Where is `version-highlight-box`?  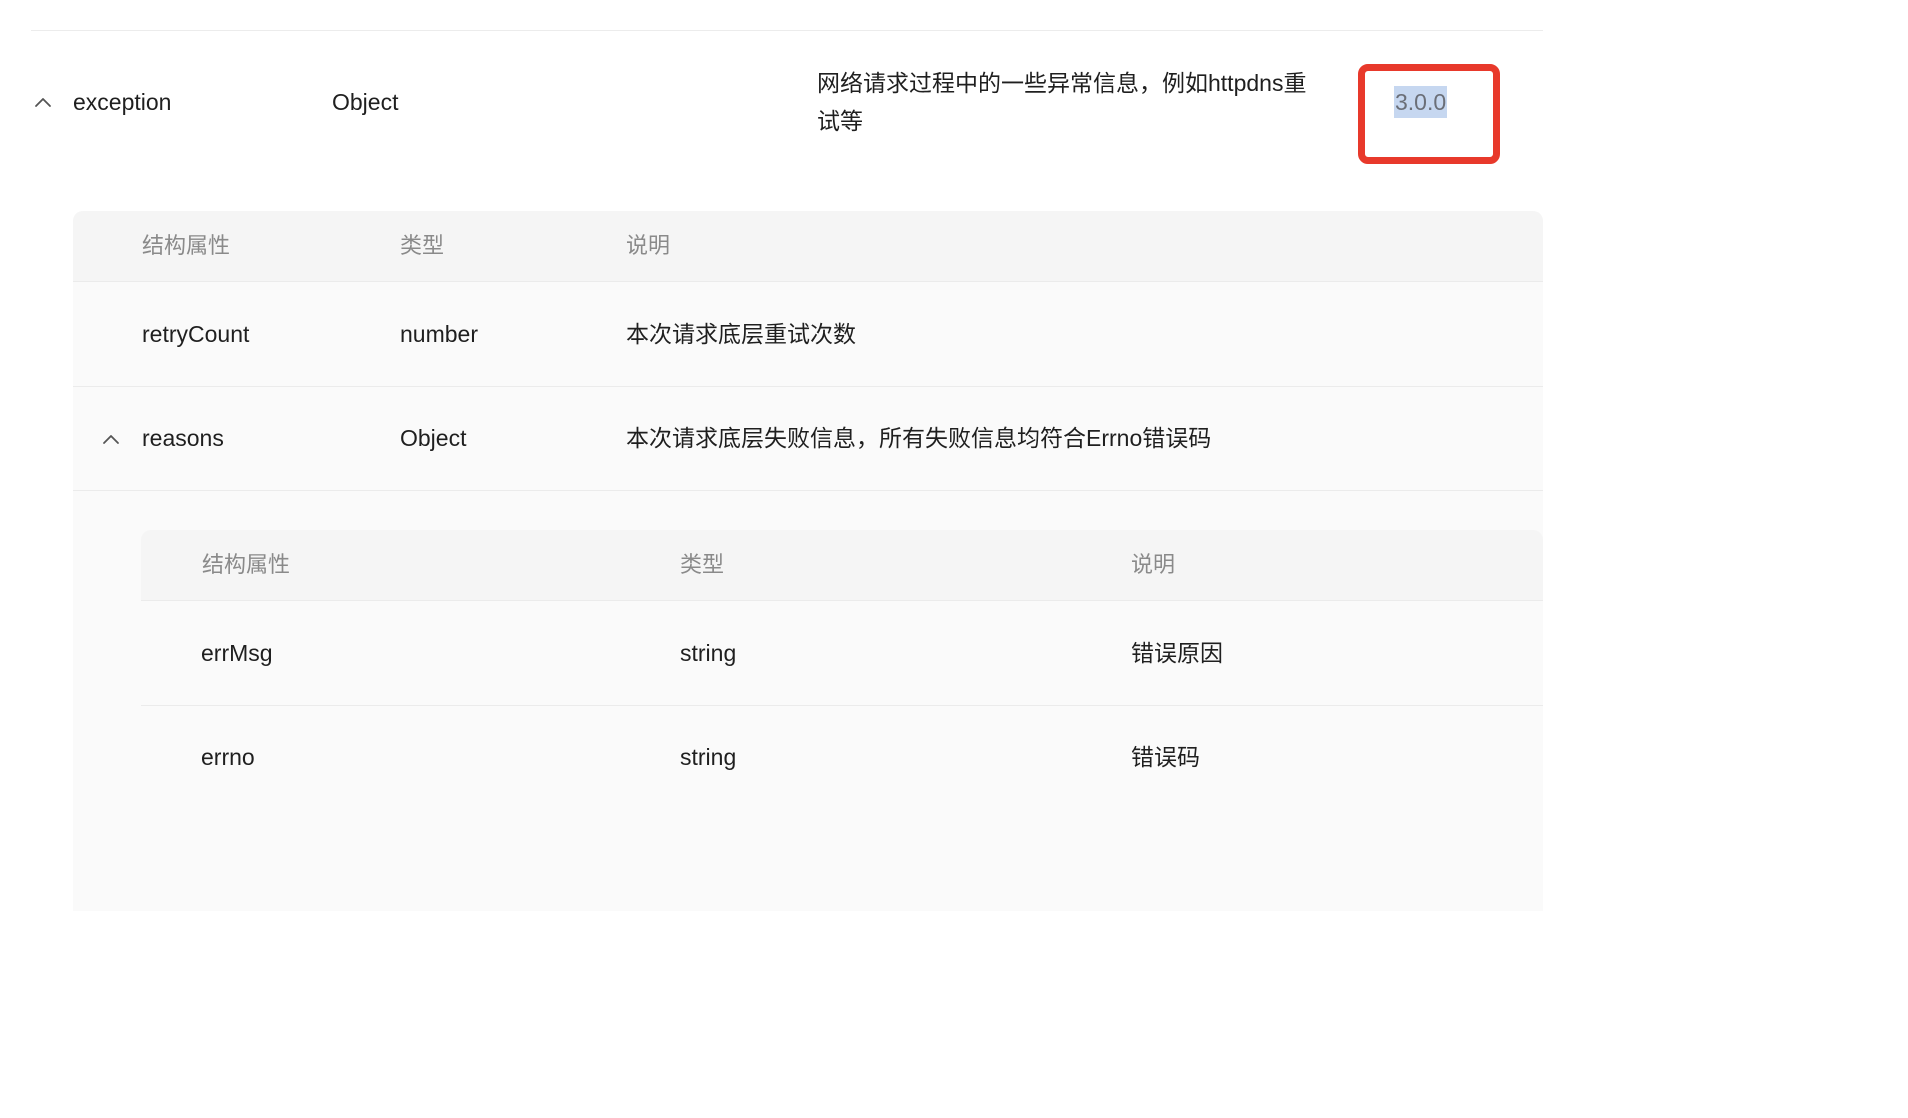
version-highlight-box is located at coordinates (1429, 114).